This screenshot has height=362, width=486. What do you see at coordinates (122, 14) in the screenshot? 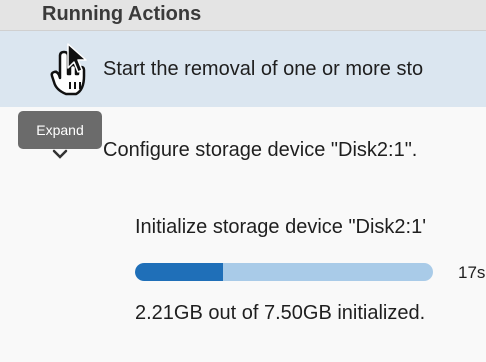
I see `panel-title: Running Actions` at bounding box center [122, 14].